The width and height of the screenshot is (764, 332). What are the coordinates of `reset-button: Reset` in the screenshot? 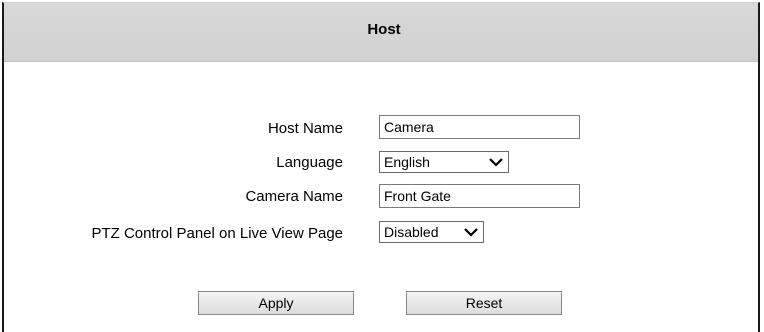 It's located at (484, 303).